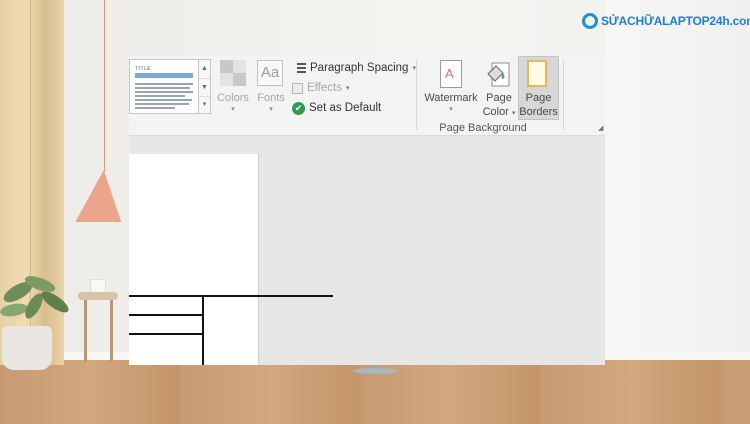 The image size is (750, 424). Describe the element at coordinates (600, 128) in the screenshot. I see `dialog-launcher-icon: ◢` at that location.